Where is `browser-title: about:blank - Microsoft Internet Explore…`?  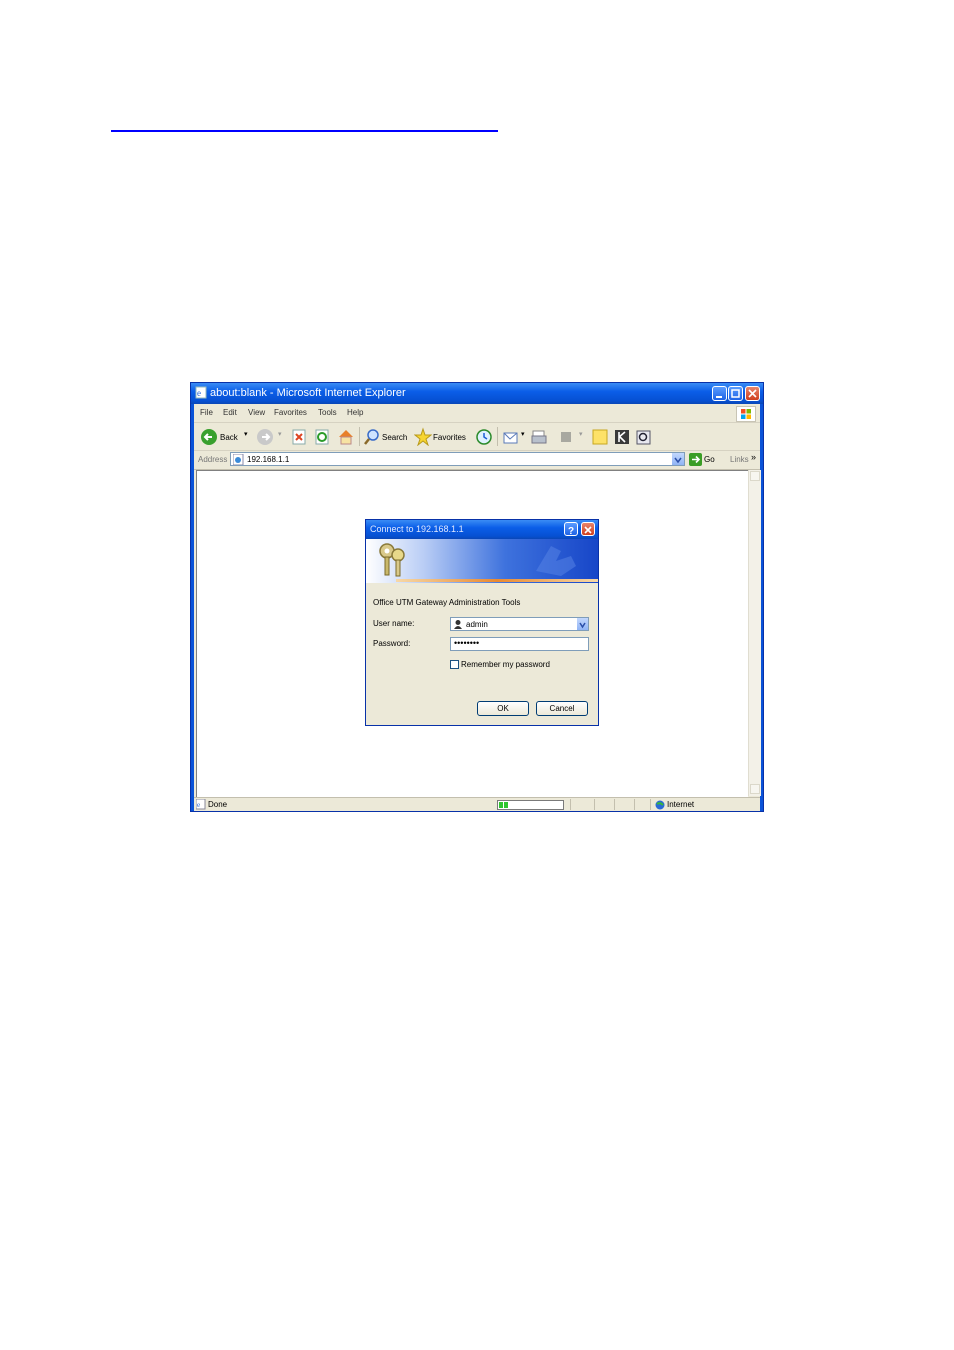
browser-title: about:blank - Microsoft Internet Explore… is located at coordinates (308, 393).